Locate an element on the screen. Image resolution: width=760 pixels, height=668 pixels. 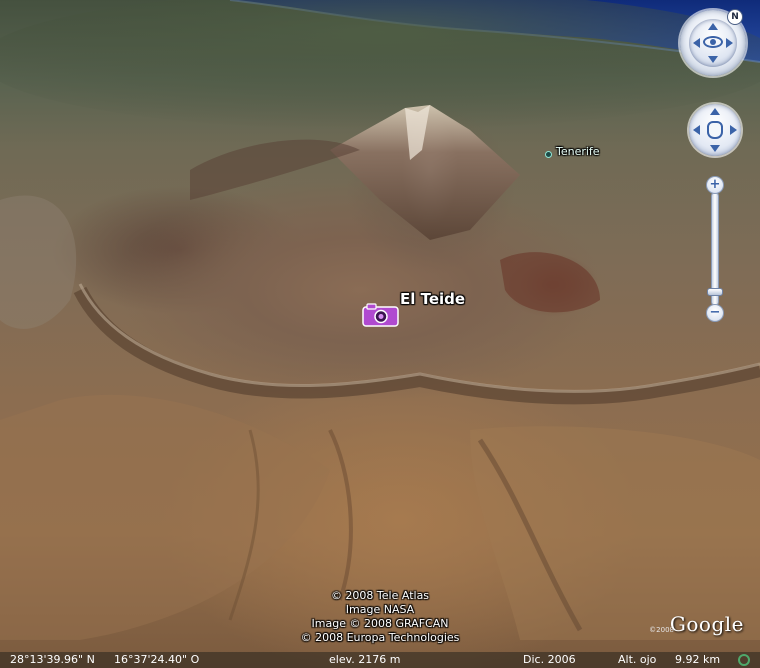
placemark-label-tenerife: Tenerife is located at coordinates (578, 151).